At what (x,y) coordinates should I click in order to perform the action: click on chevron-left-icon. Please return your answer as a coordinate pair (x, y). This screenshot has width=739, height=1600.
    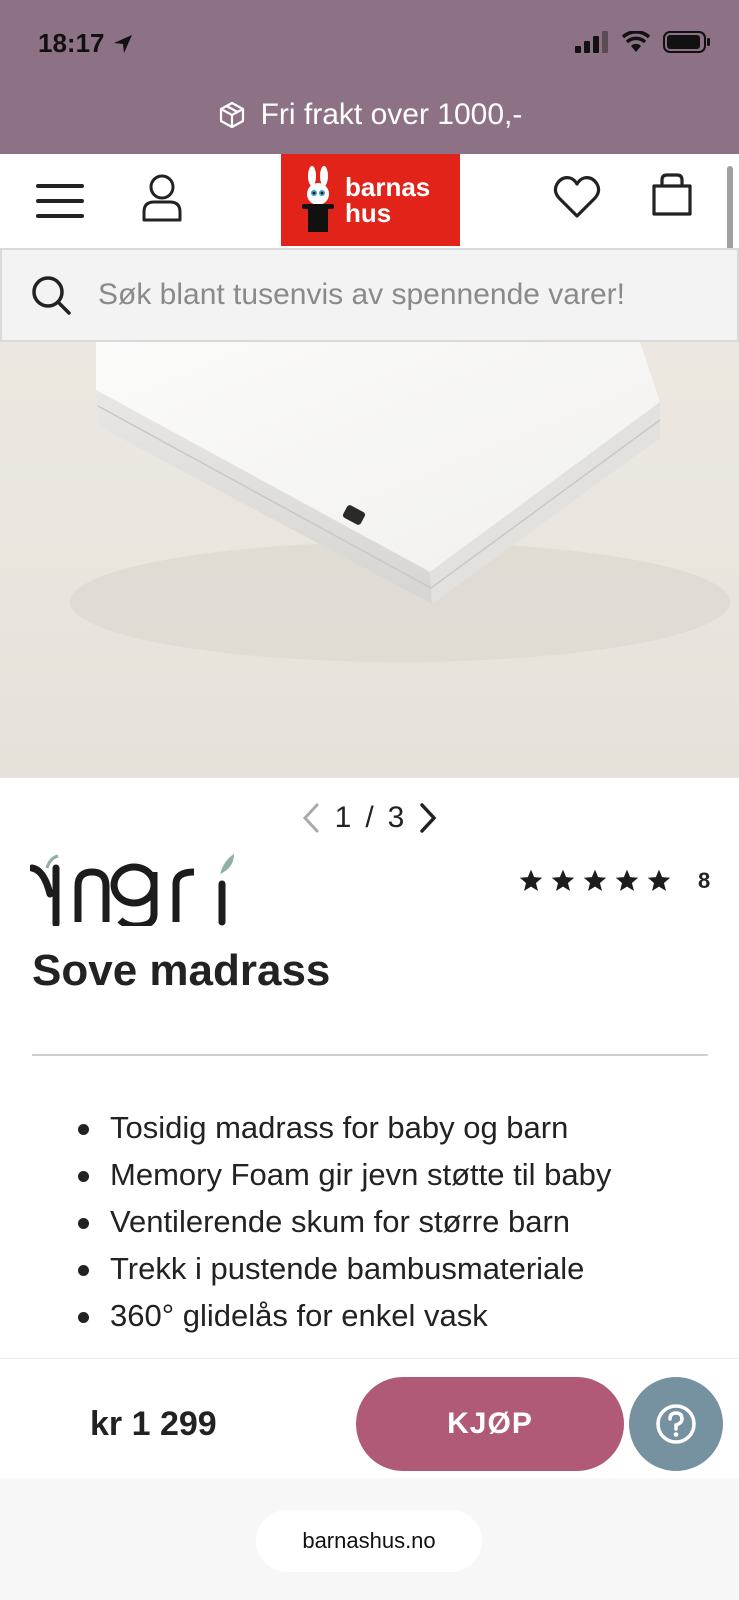
    Looking at the image, I should click on (310, 818).